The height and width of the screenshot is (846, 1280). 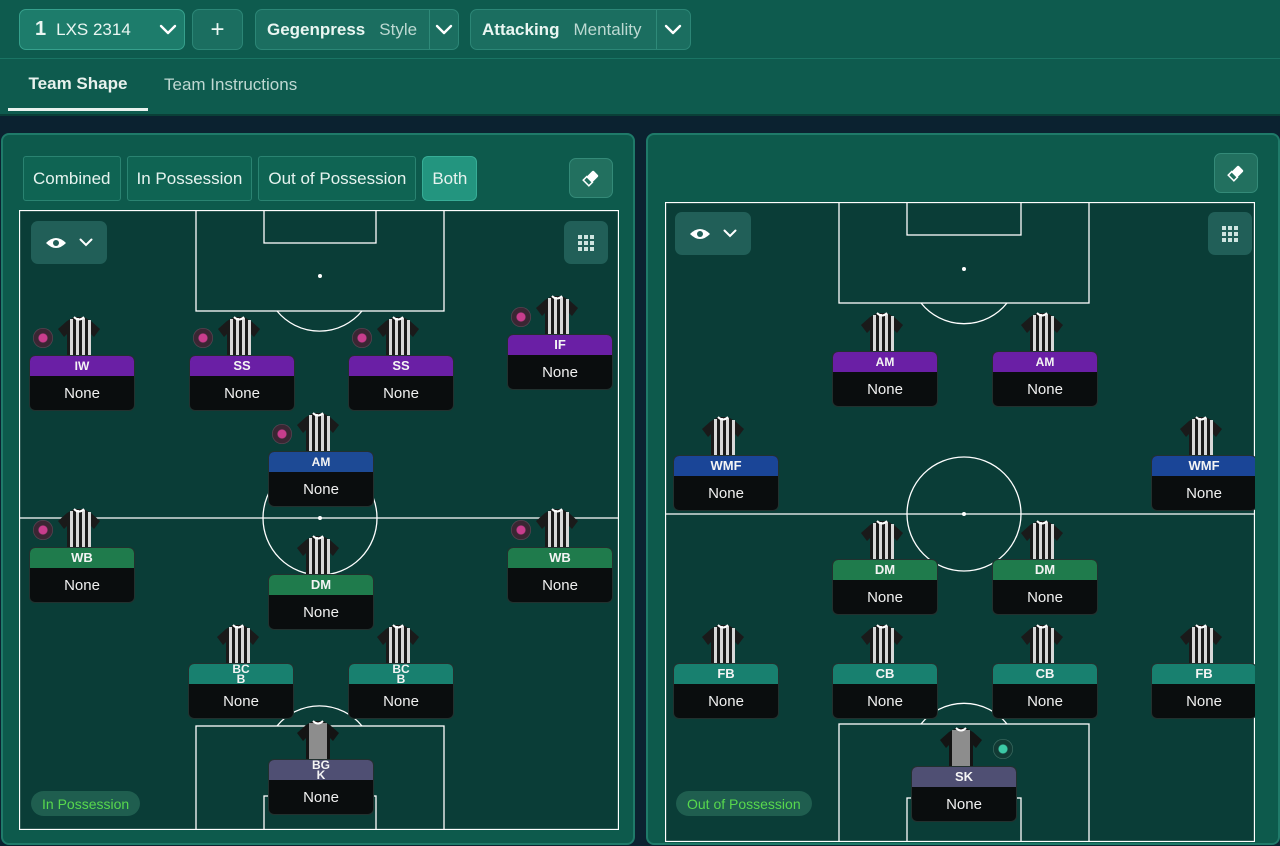 What do you see at coordinates (560, 557) in the screenshot?
I see `player-slot-wb-right: WB None` at bounding box center [560, 557].